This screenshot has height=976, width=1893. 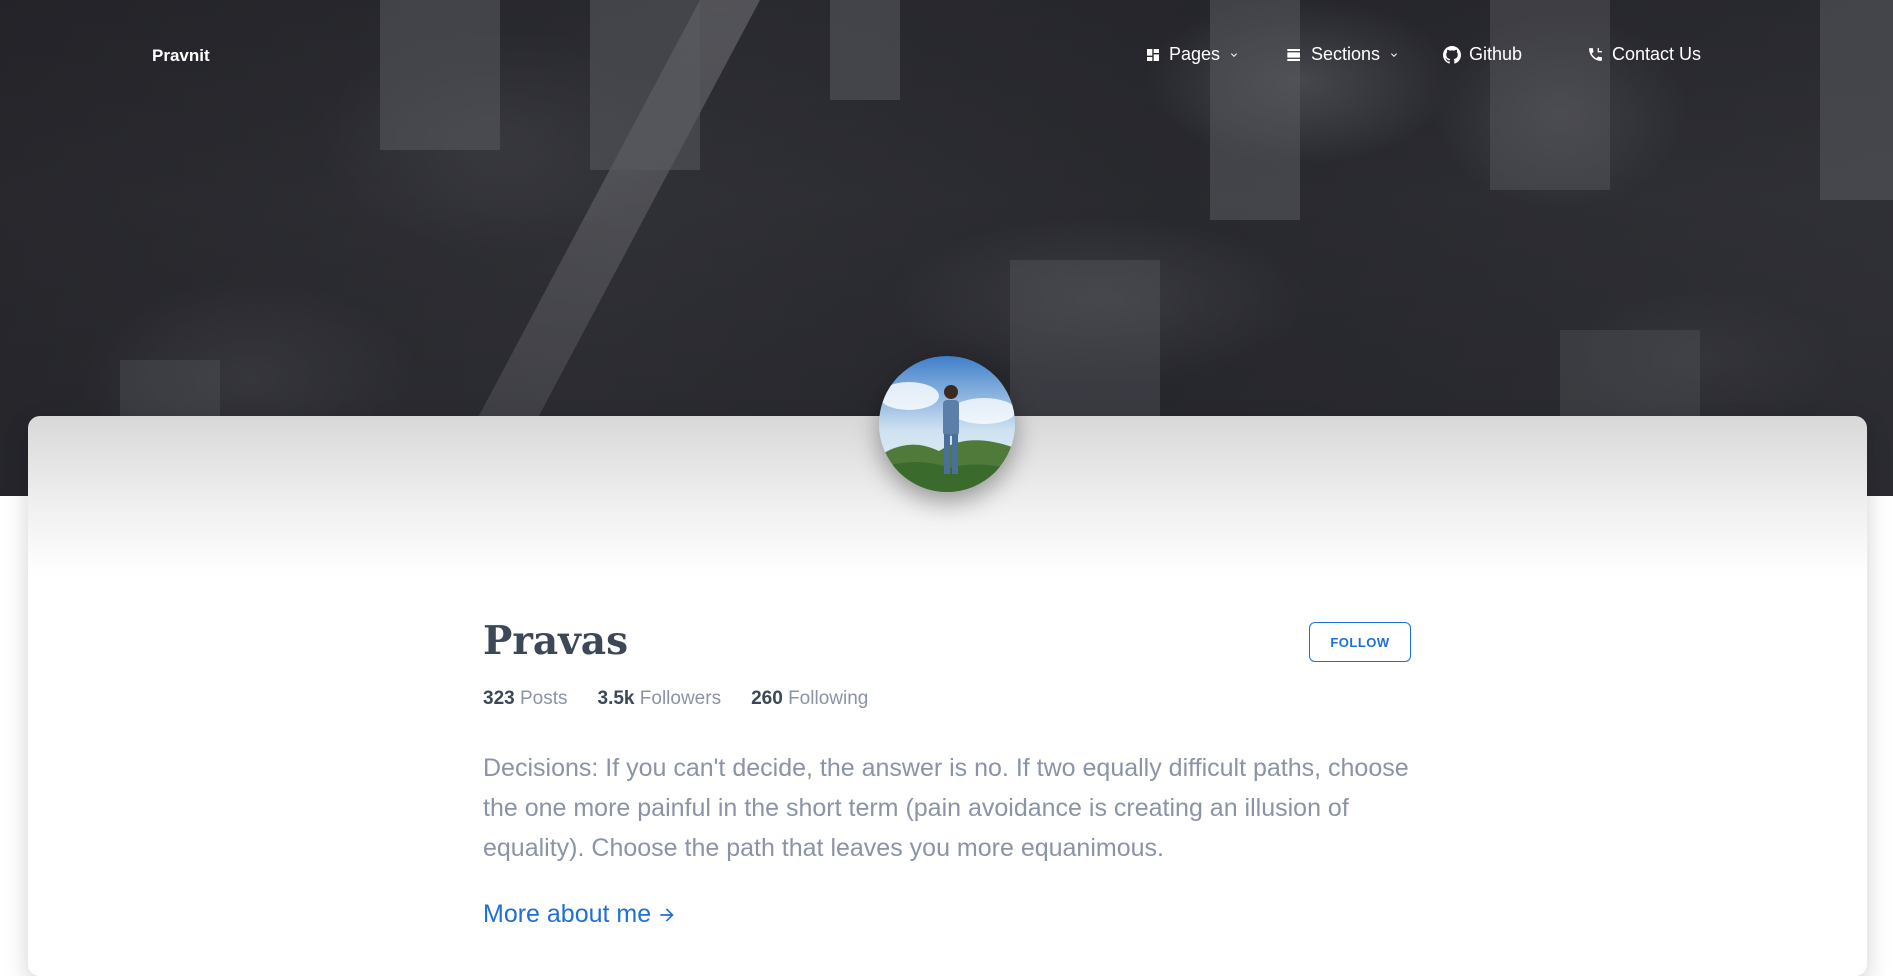 I want to click on nav-pages-label: Pages, so click(x=1195, y=54).